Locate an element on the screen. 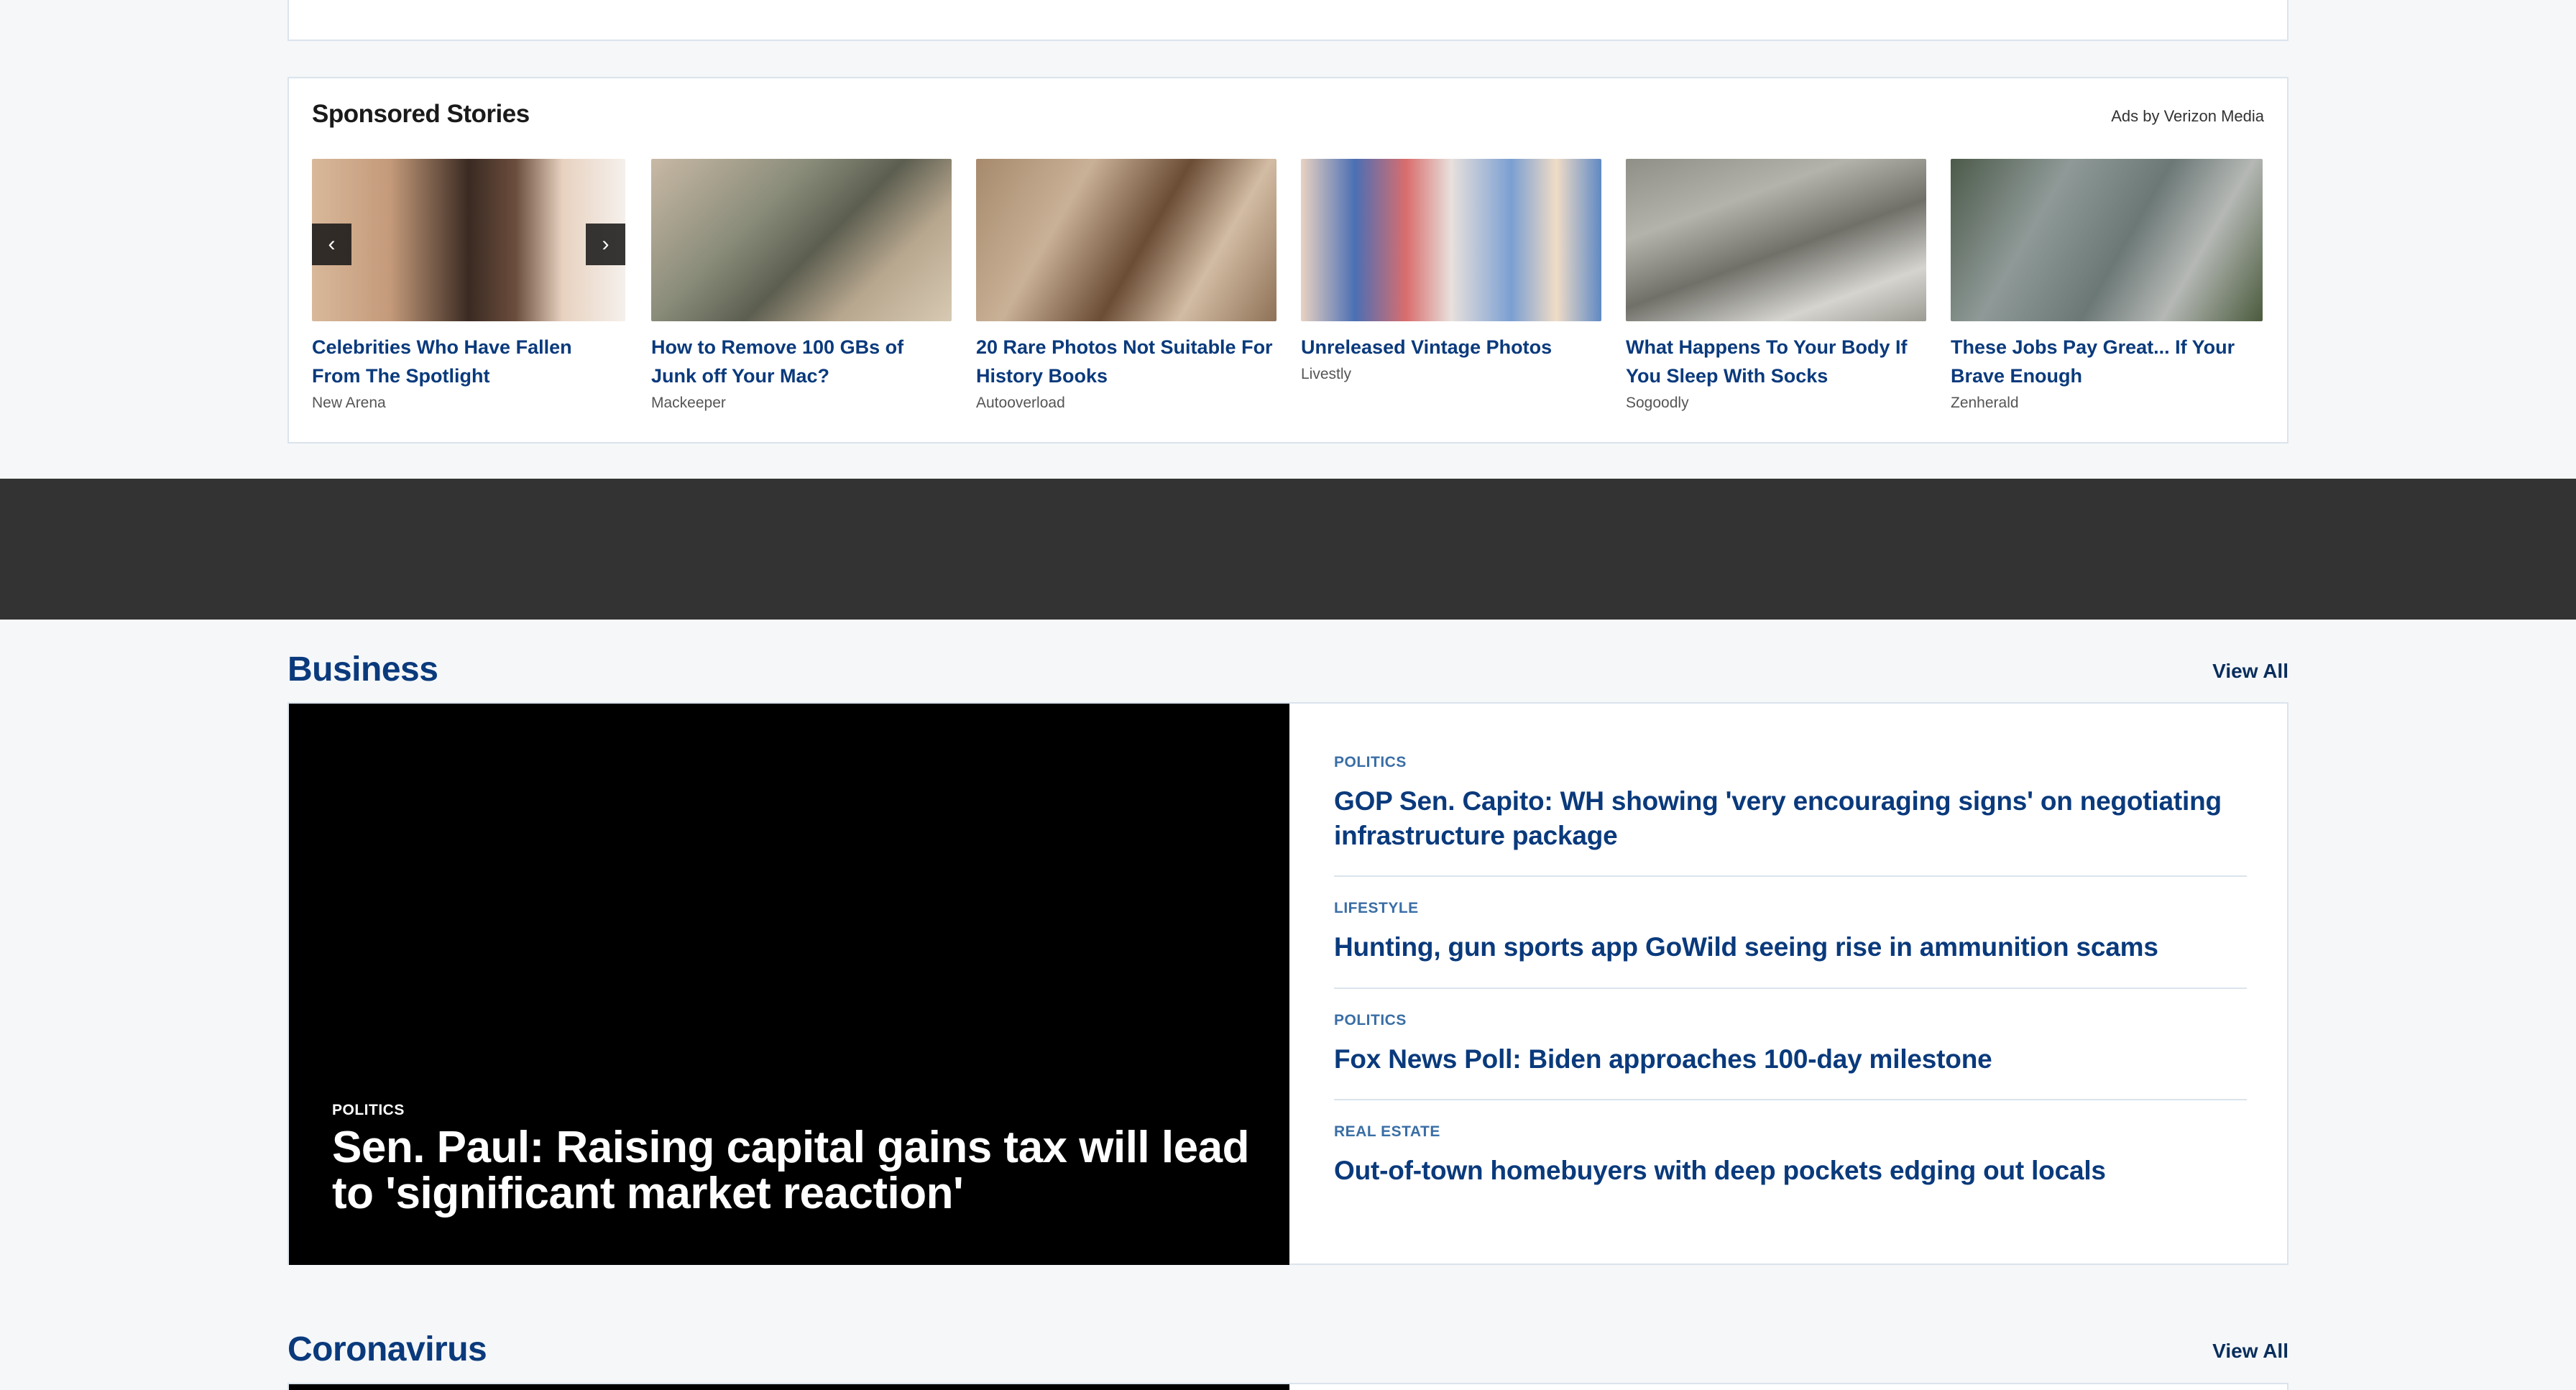 The image size is (2576, 1390). sponsored-title: Sponsored Stories is located at coordinates (421, 114).